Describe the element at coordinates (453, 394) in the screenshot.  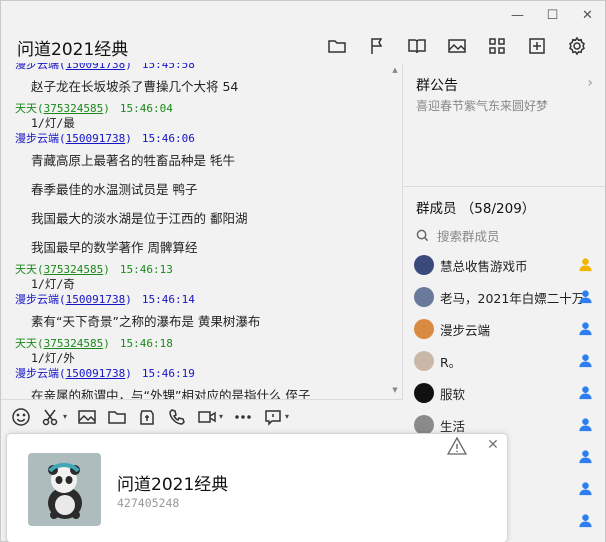
I see `member-name: 服软` at that location.